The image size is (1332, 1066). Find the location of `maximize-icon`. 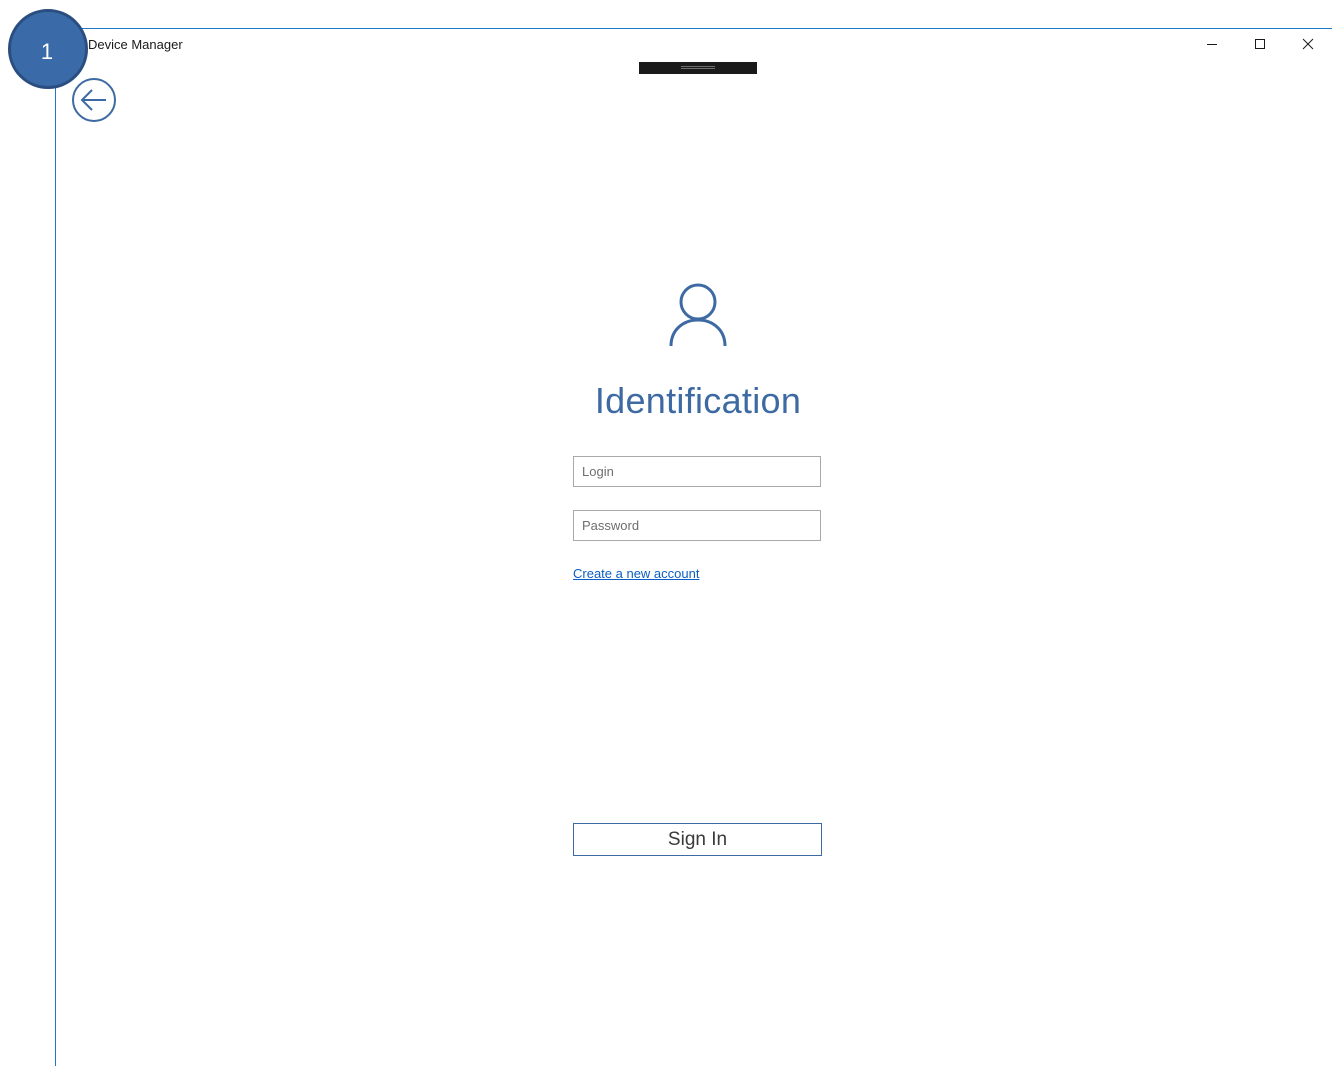

maximize-icon is located at coordinates (1260, 44).